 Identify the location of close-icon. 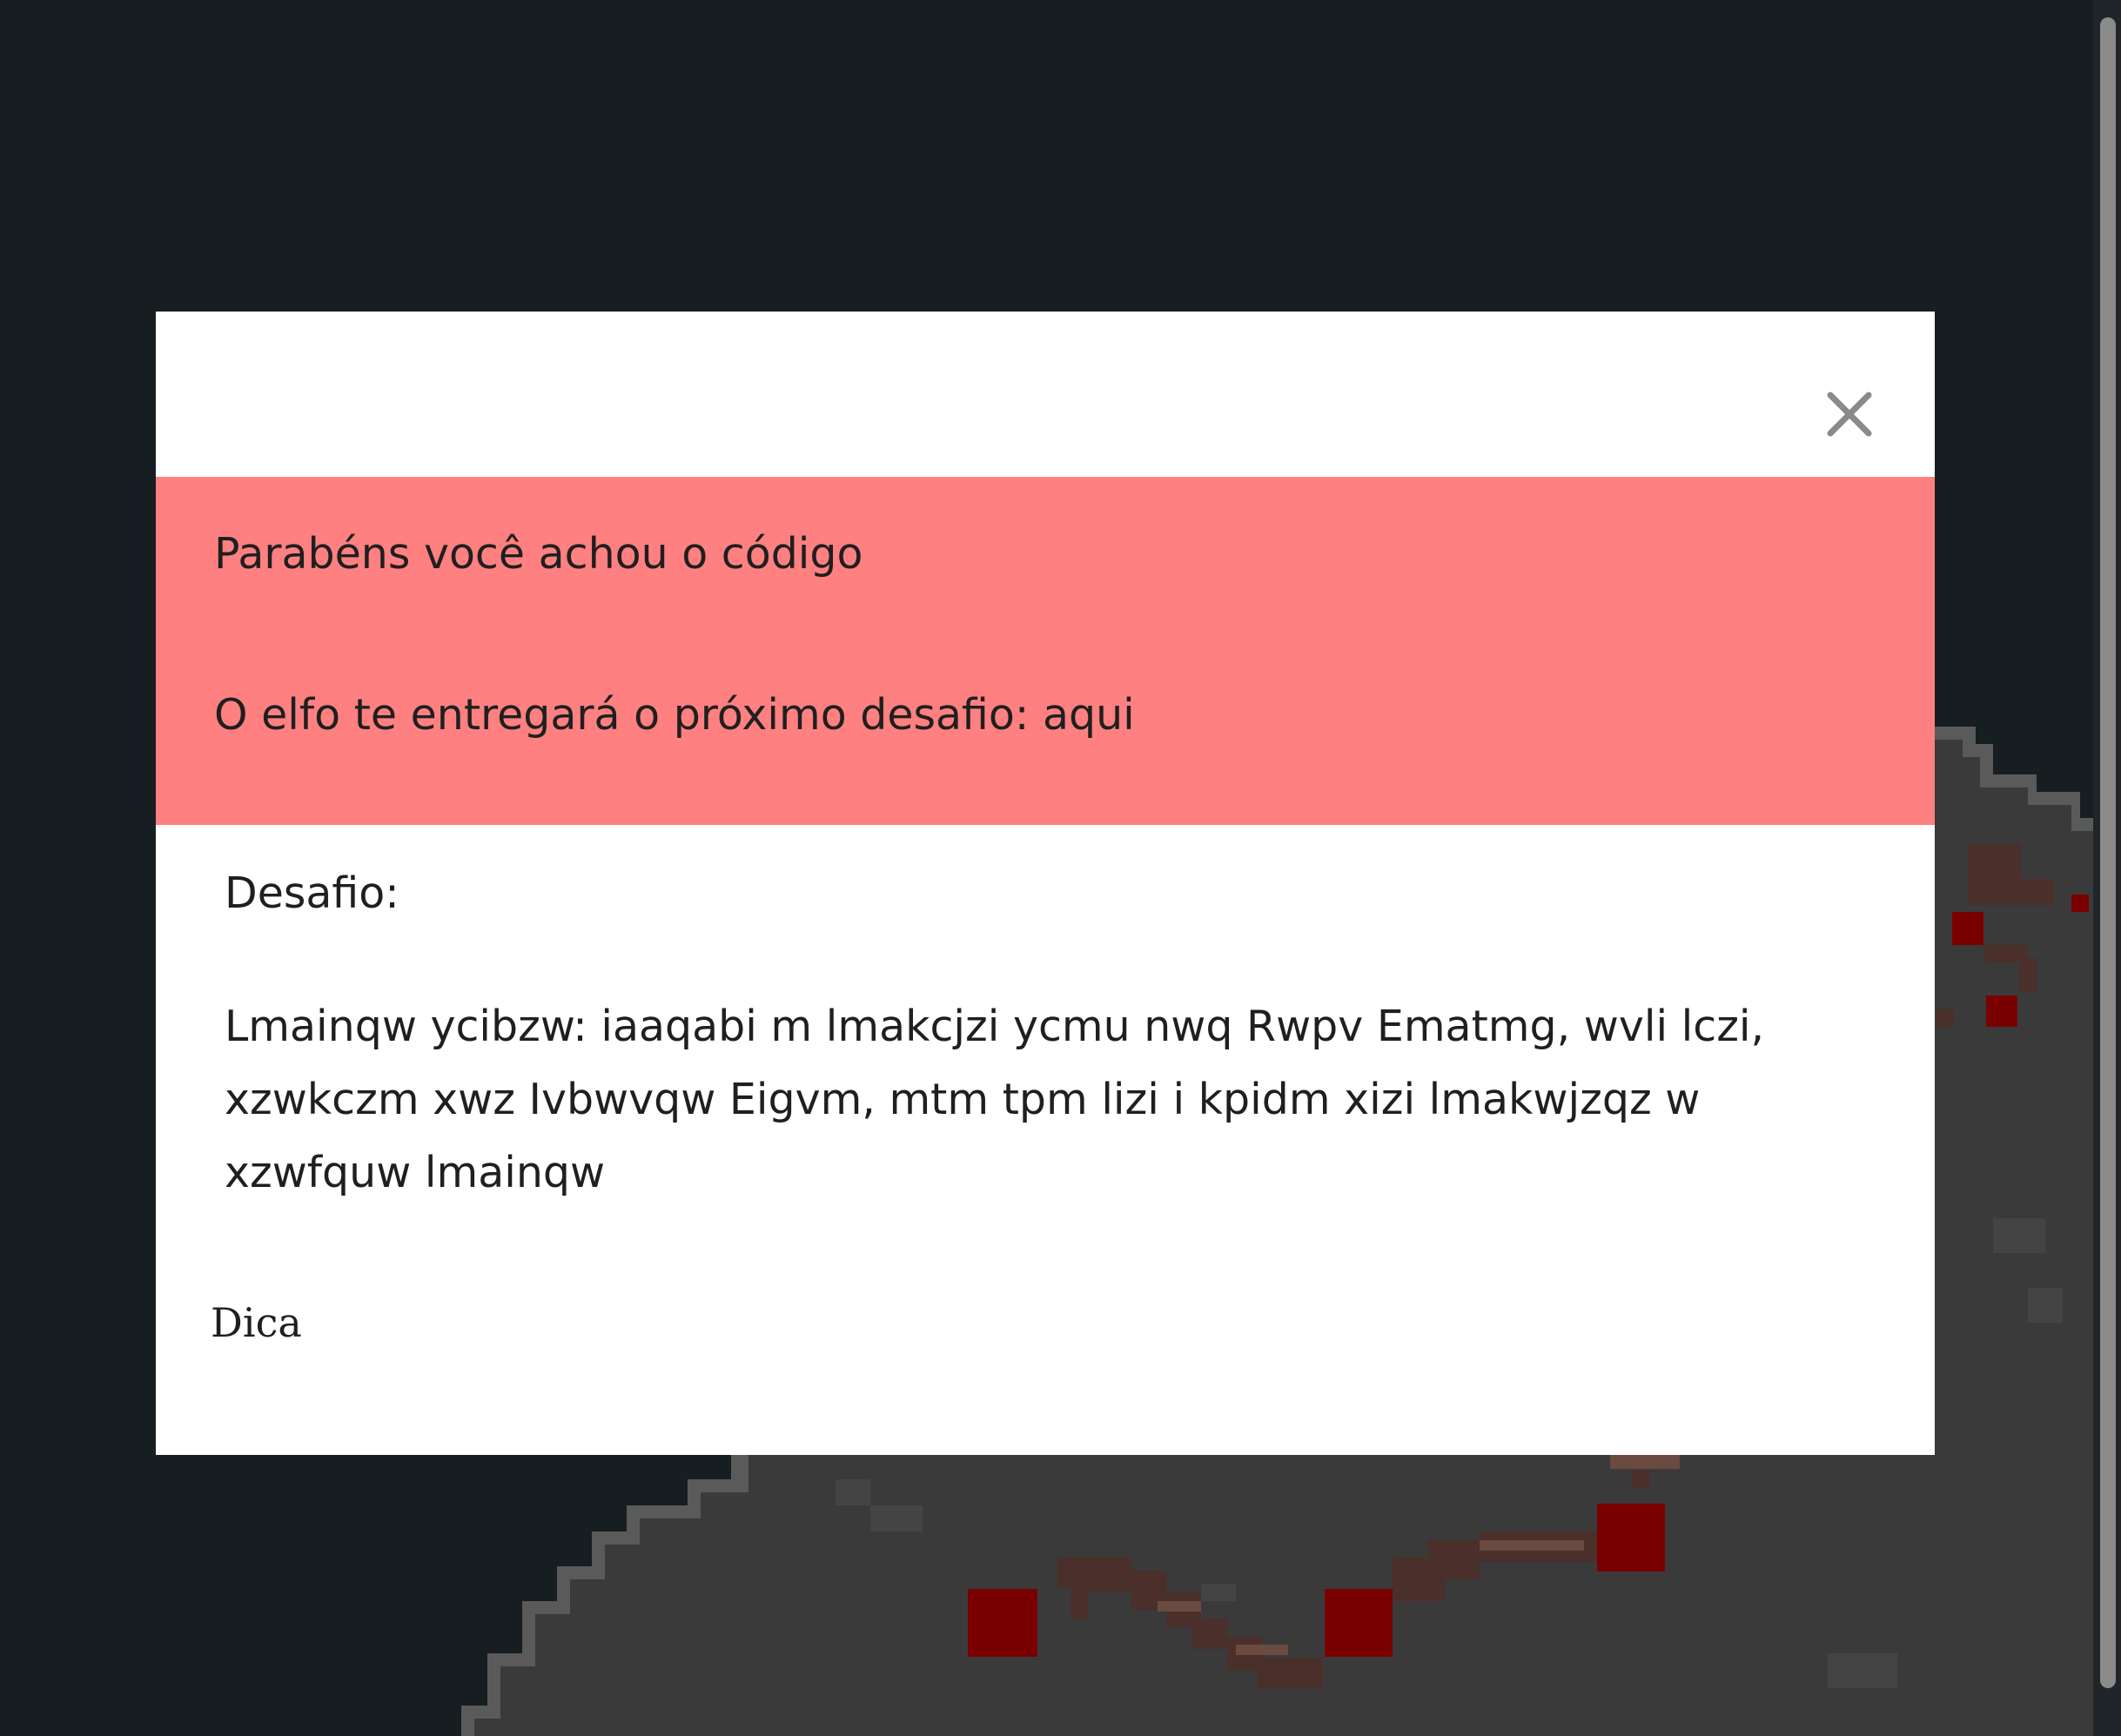
(1849, 414).